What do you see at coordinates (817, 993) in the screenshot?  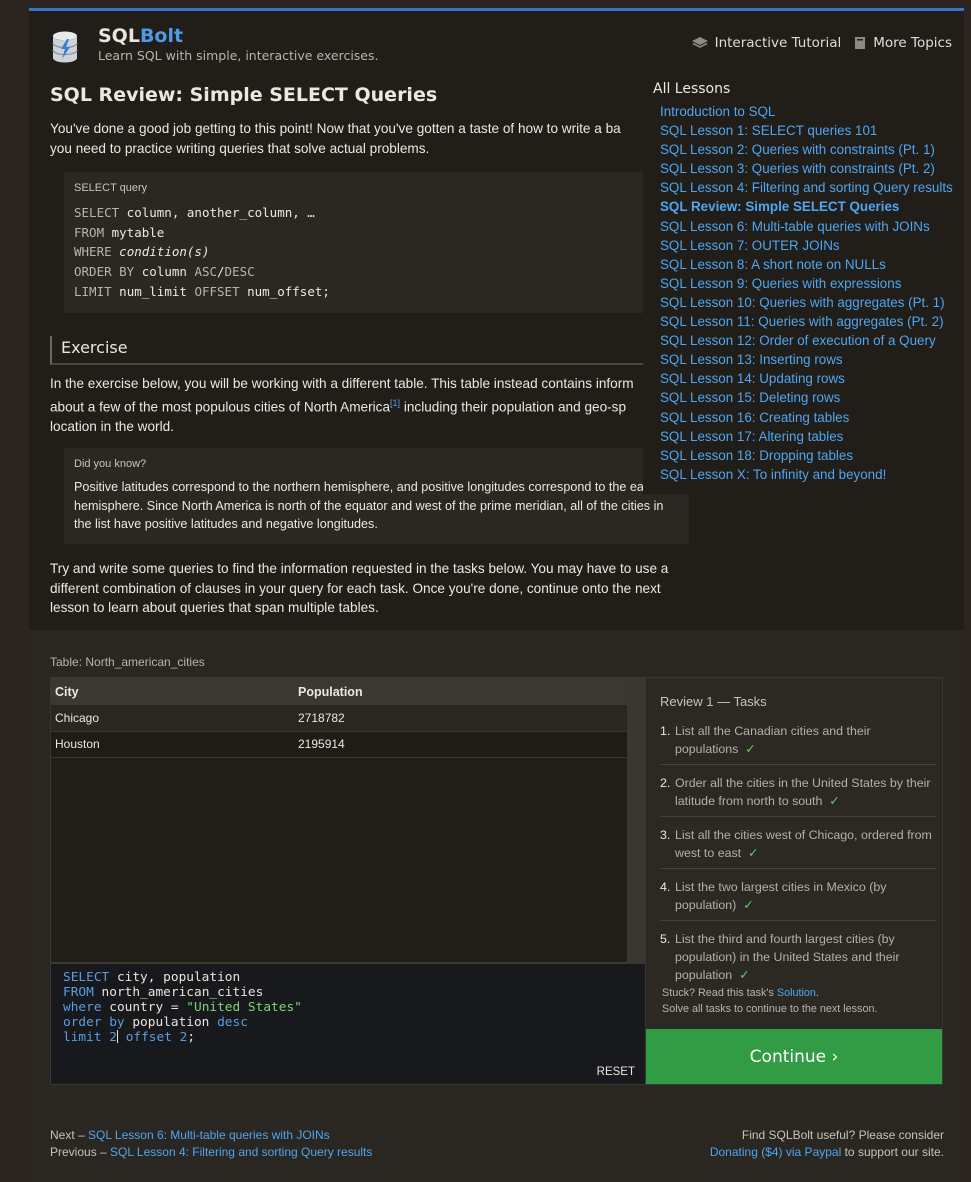 I see `stuck-suffix: .` at bounding box center [817, 993].